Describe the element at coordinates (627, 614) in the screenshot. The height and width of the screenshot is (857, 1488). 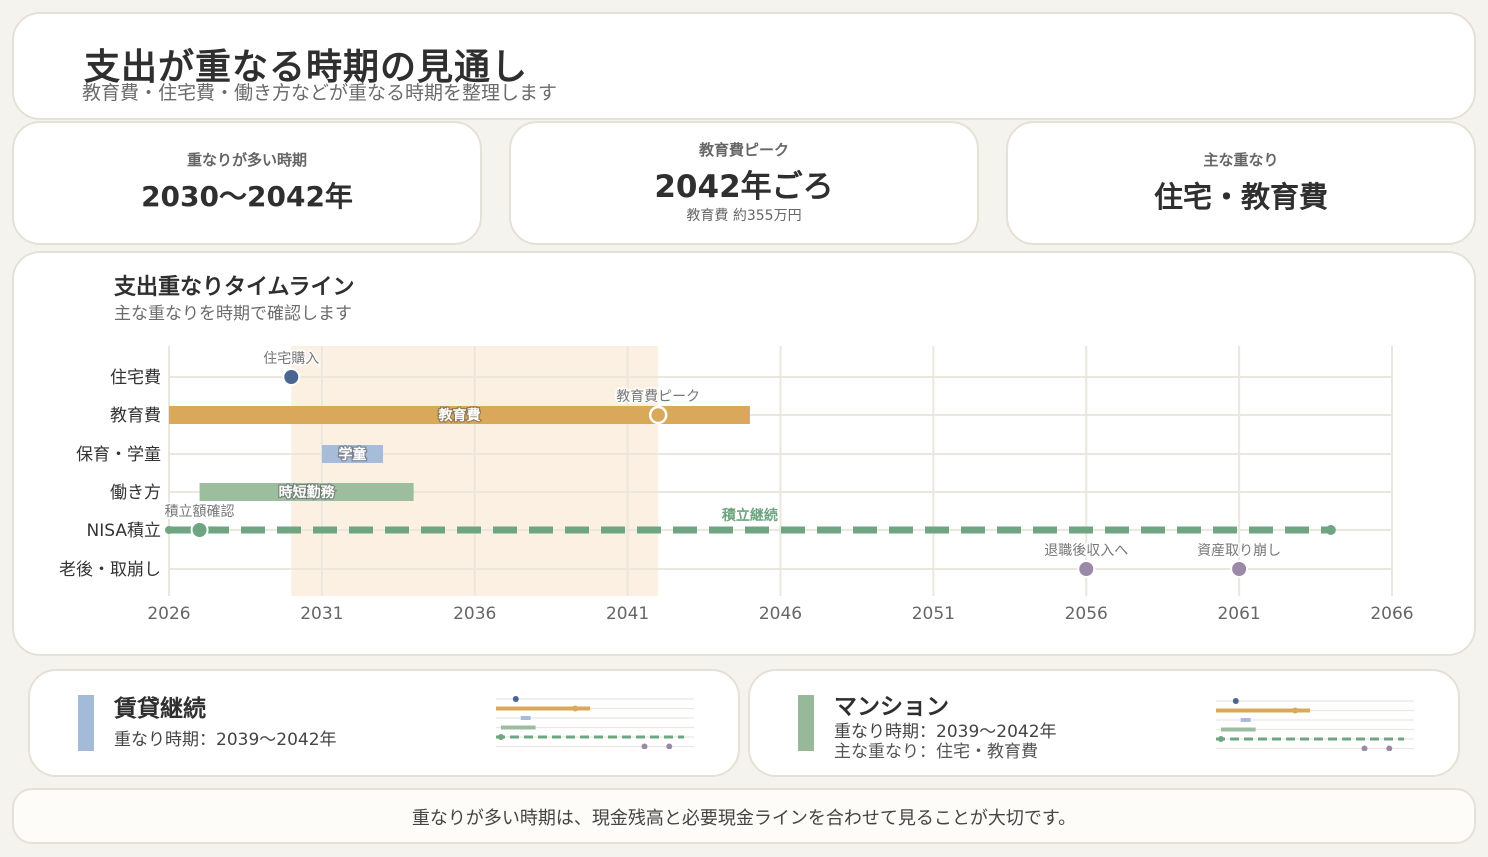
I see `x-tick-label: 2041` at that location.